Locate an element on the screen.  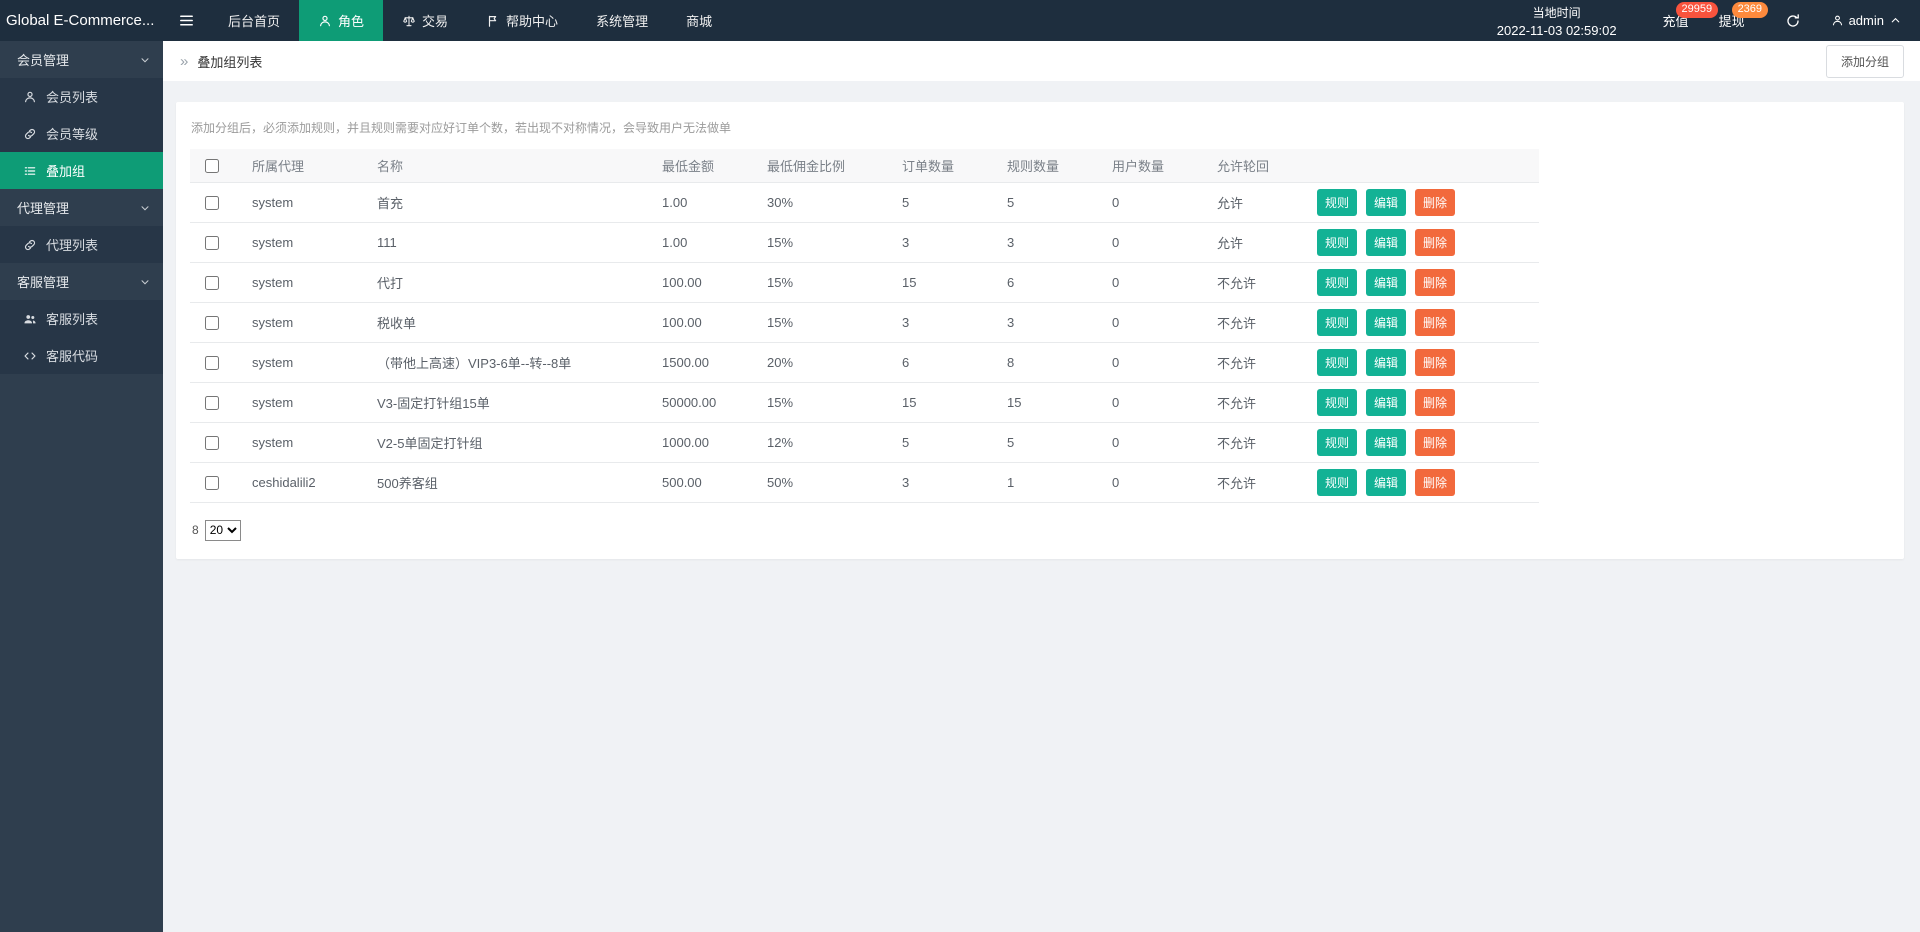
add-group-button: 添加分组 is located at coordinates (1864, 61).